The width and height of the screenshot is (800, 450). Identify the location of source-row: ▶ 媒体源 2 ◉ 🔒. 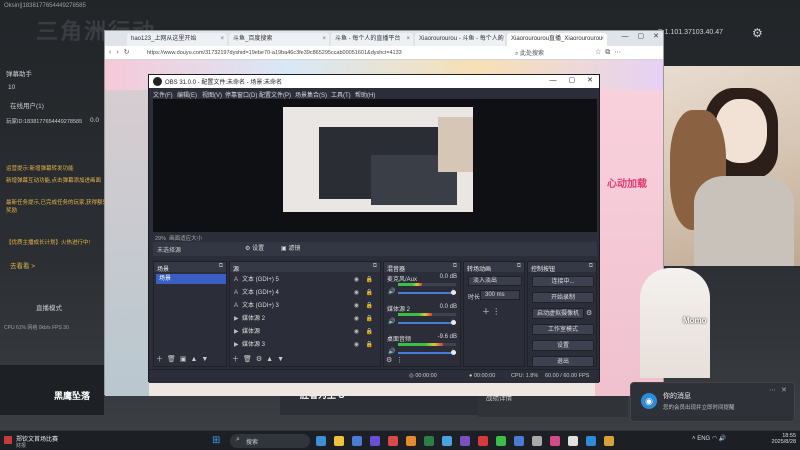
(304, 319).